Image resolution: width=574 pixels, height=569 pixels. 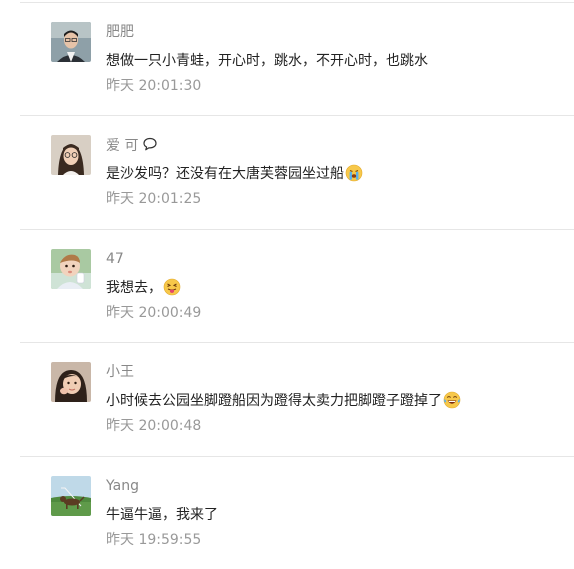 What do you see at coordinates (154, 199) in the screenshot?
I see `comment-time: 昨天 20:01:25` at bounding box center [154, 199].